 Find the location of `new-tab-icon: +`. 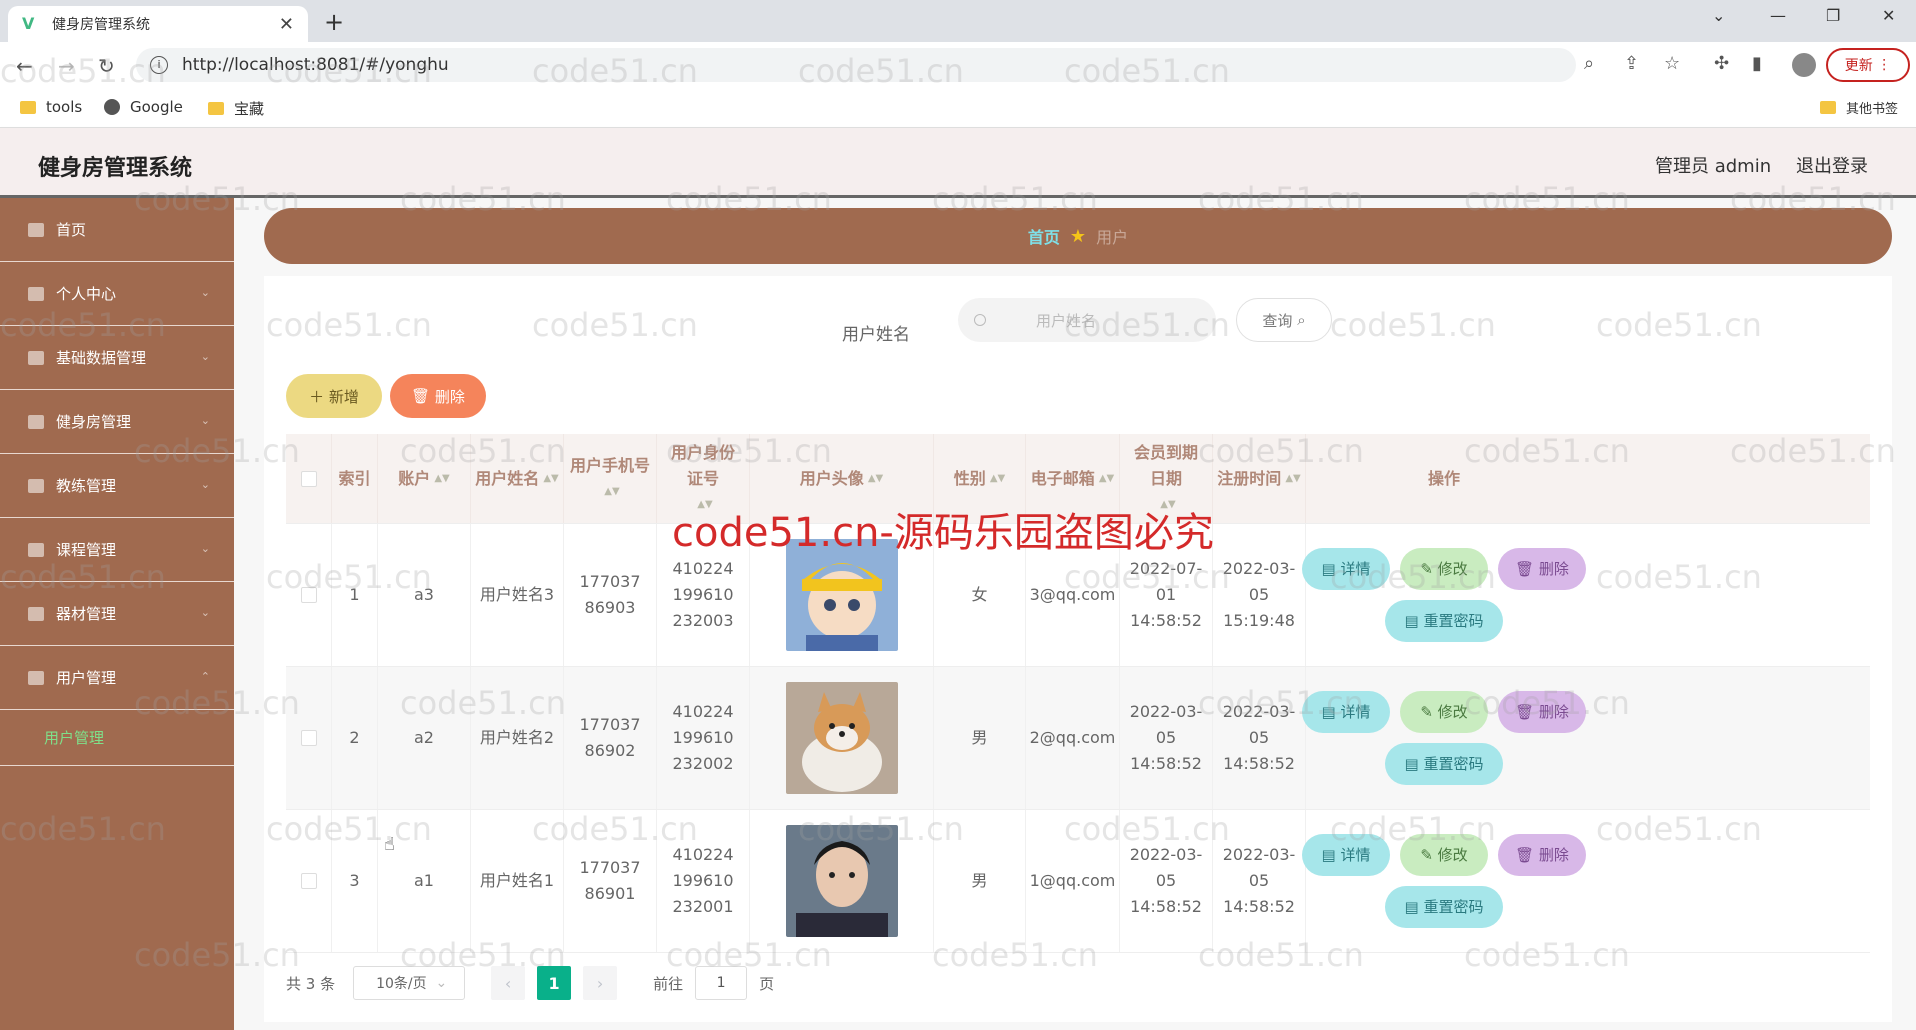

new-tab-icon: + is located at coordinates (334, 22).